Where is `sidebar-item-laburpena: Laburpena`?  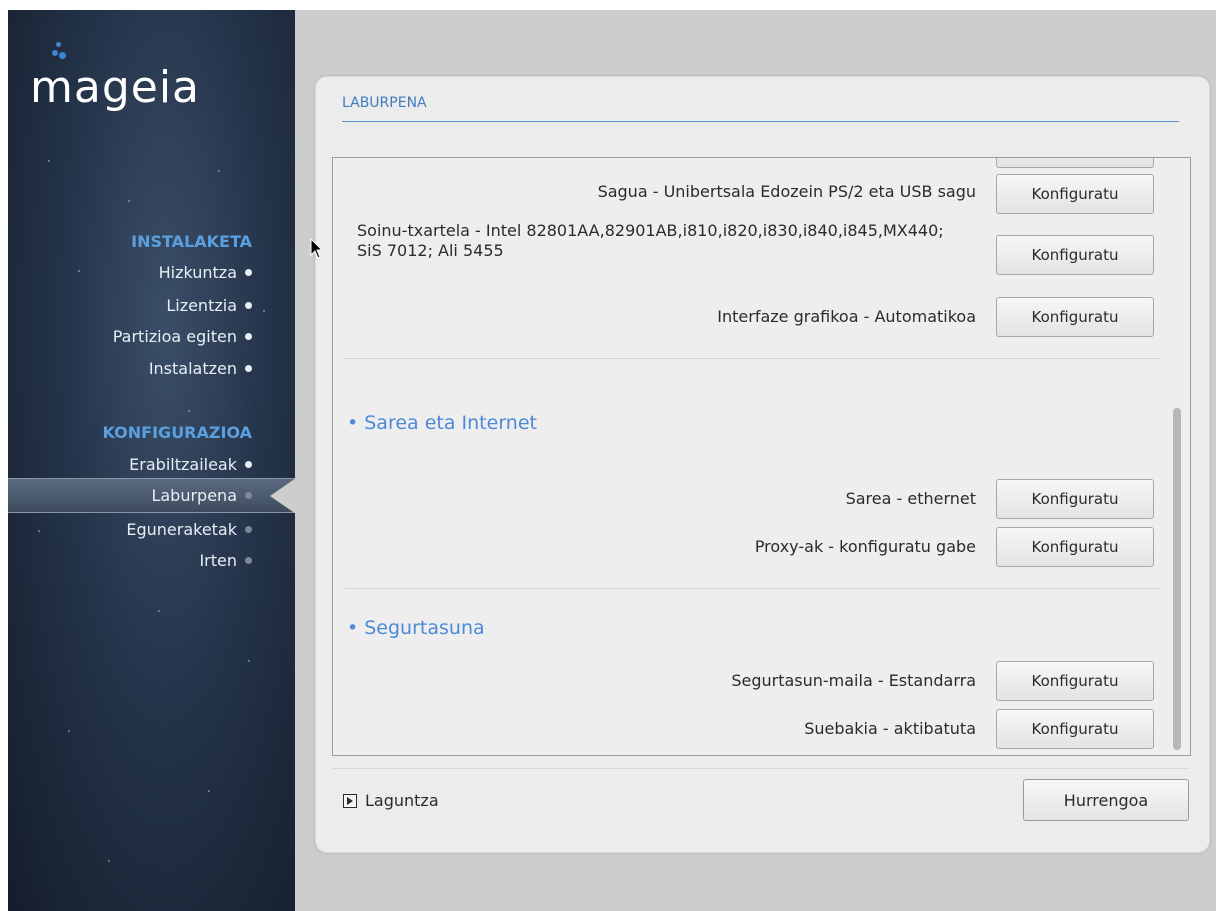
sidebar-item-laburpena: Laburpena is located at coordinates (151, 495).